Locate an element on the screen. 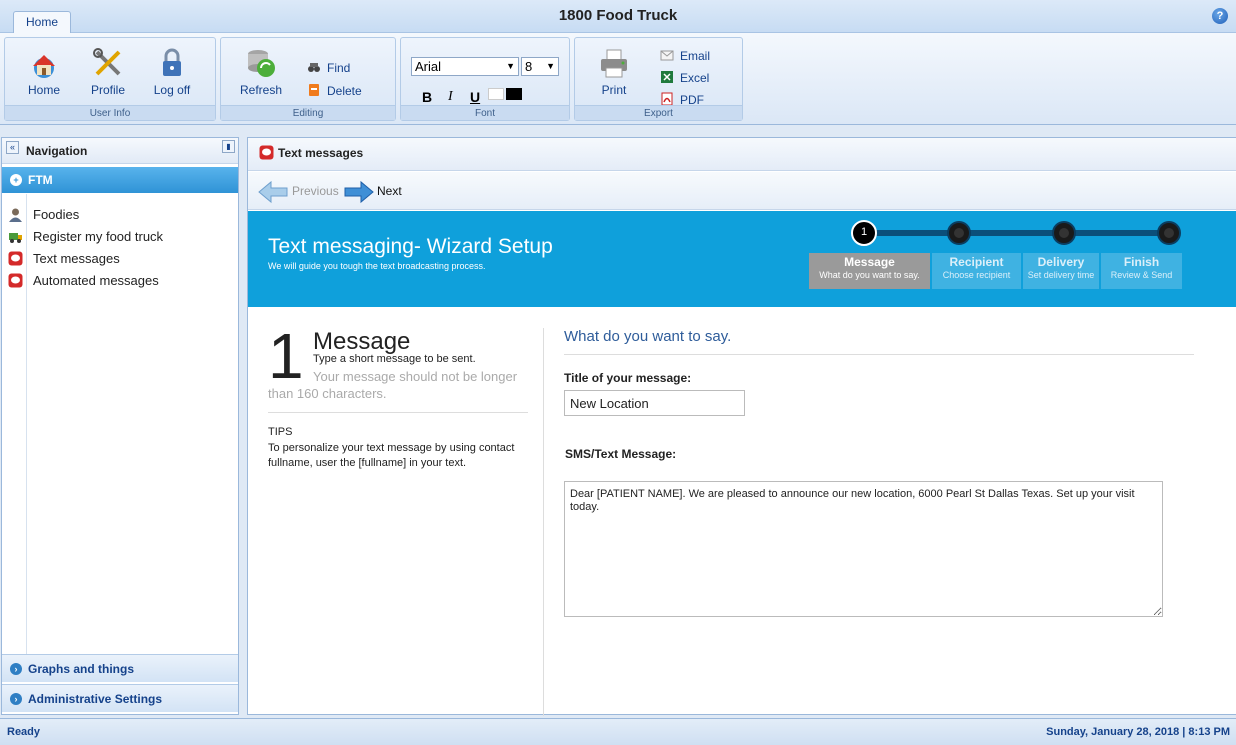 Image resolution: width=1236 pixels, height=745 pixels. tools-icon is located at coordinates (107, 62).